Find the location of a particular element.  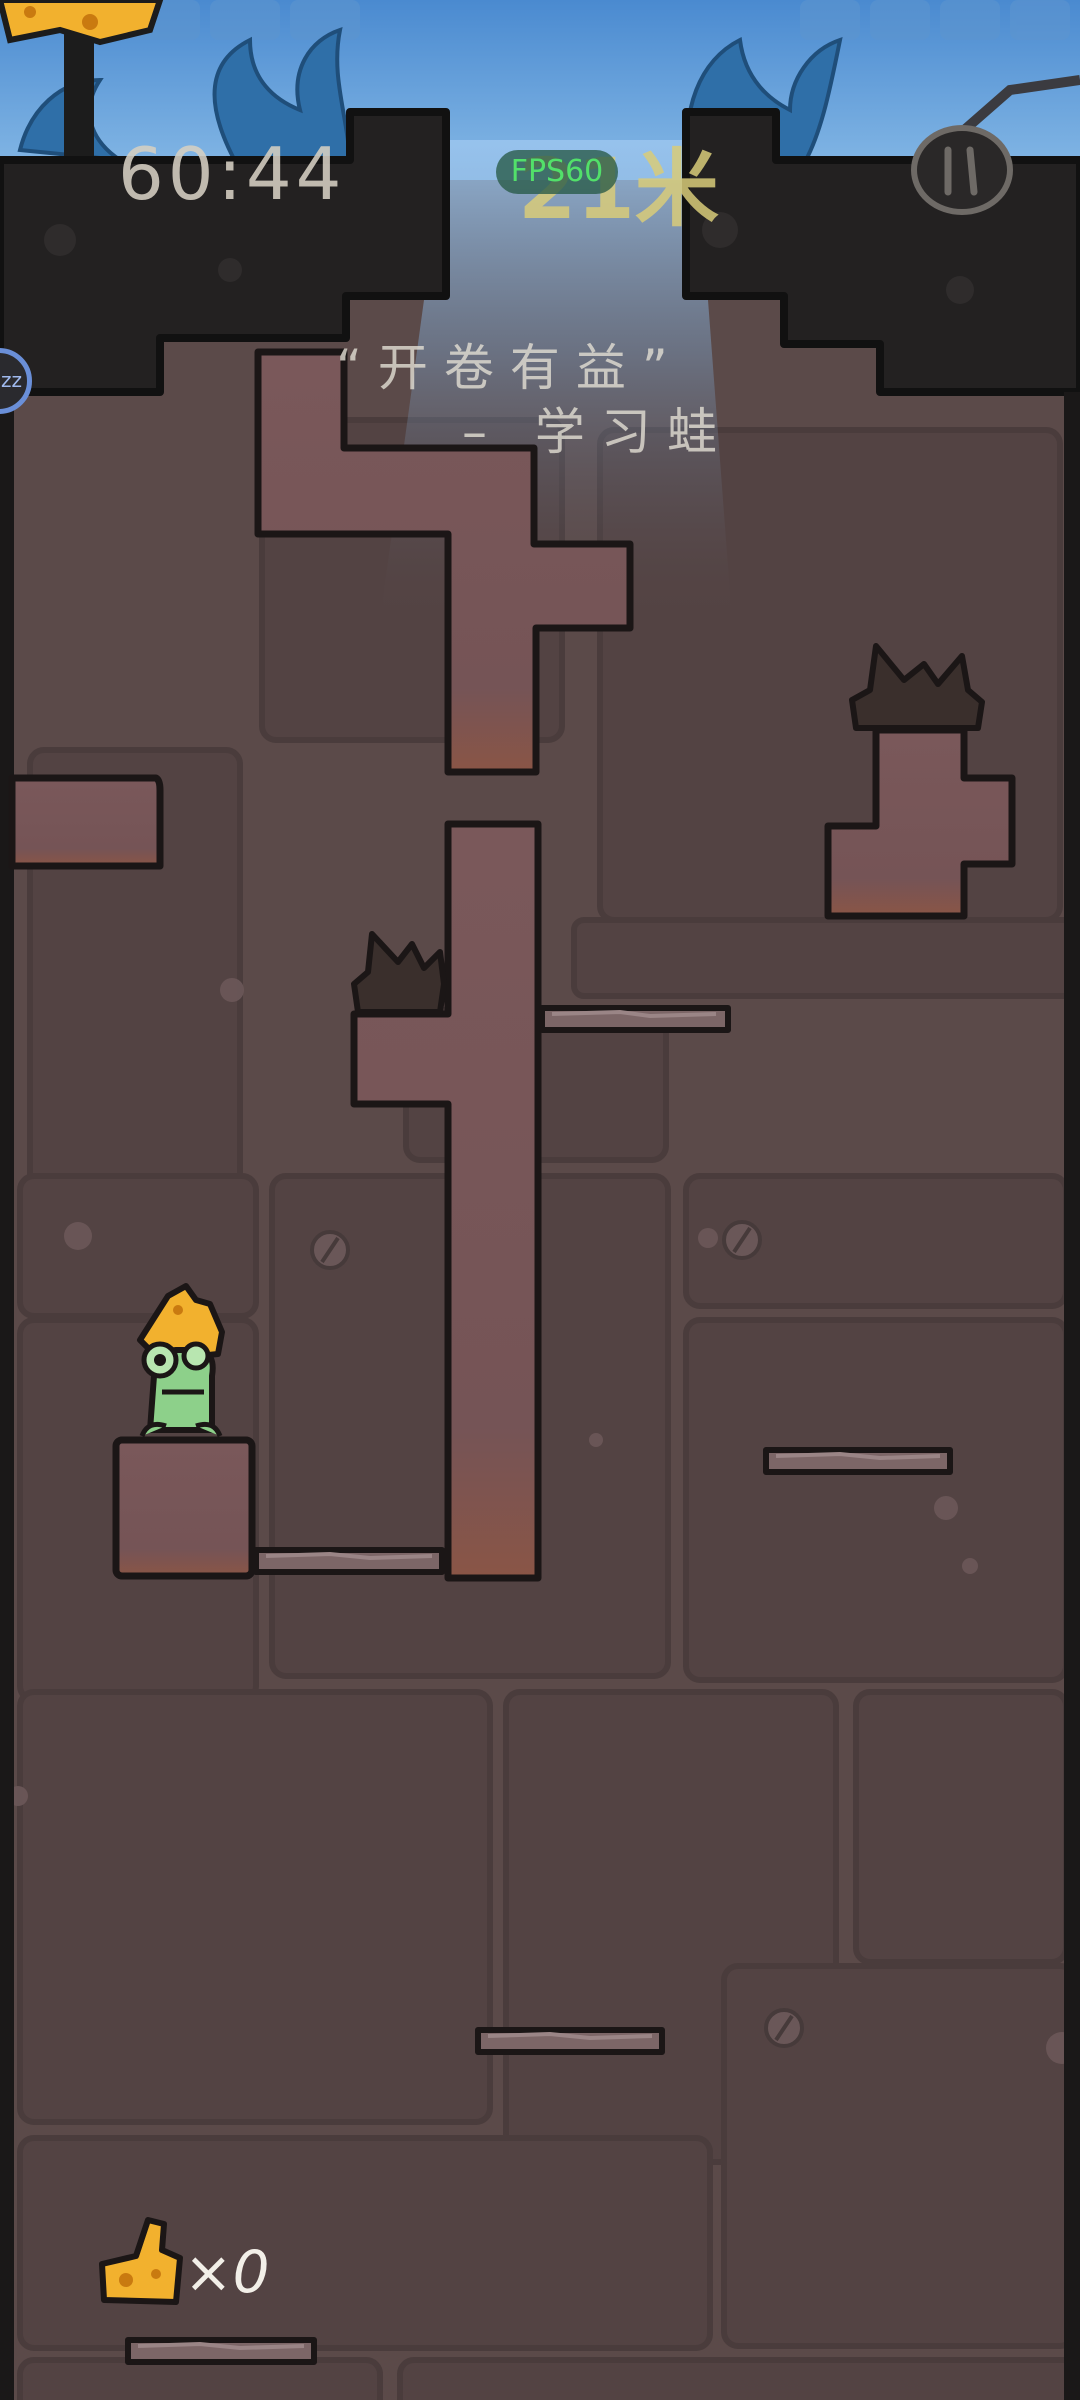

timer: 60:44 is located at coordinates (232, 174).